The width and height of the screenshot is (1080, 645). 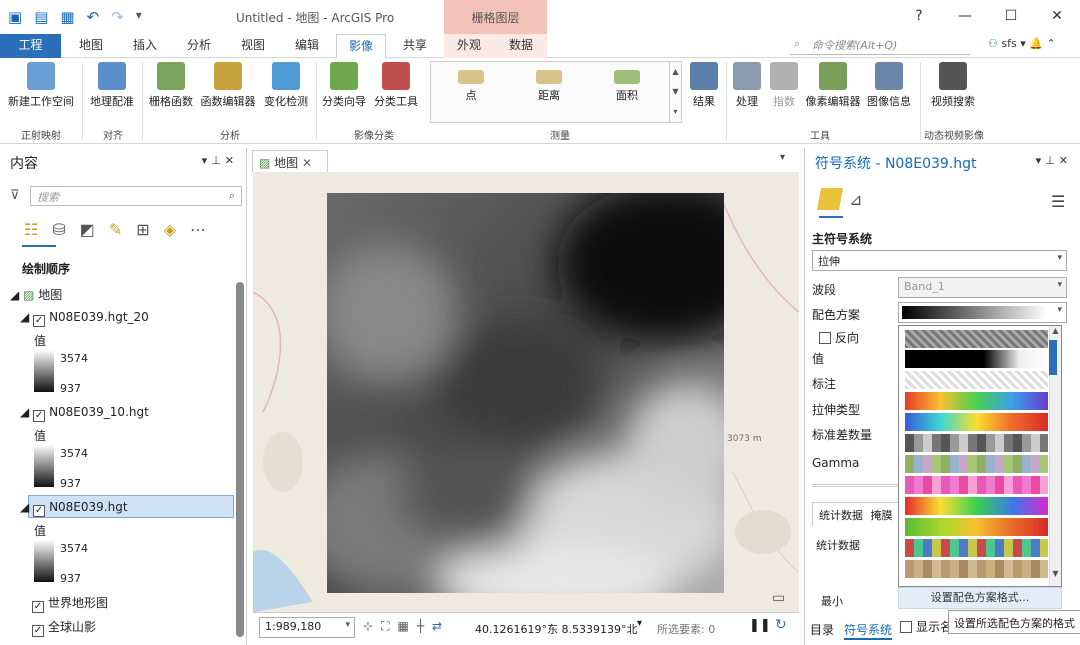 What do you see at coordinates (939, 260) in the screenshot?
I see `renderer-select: 拉伸 ▾` at bounding box center [939, 260].